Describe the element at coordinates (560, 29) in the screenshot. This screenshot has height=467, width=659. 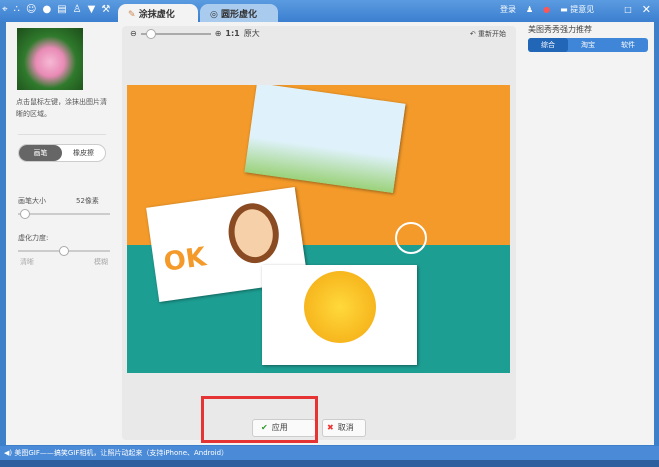
I see `recommend-title: 美图秀秀强力推荐` at that location.